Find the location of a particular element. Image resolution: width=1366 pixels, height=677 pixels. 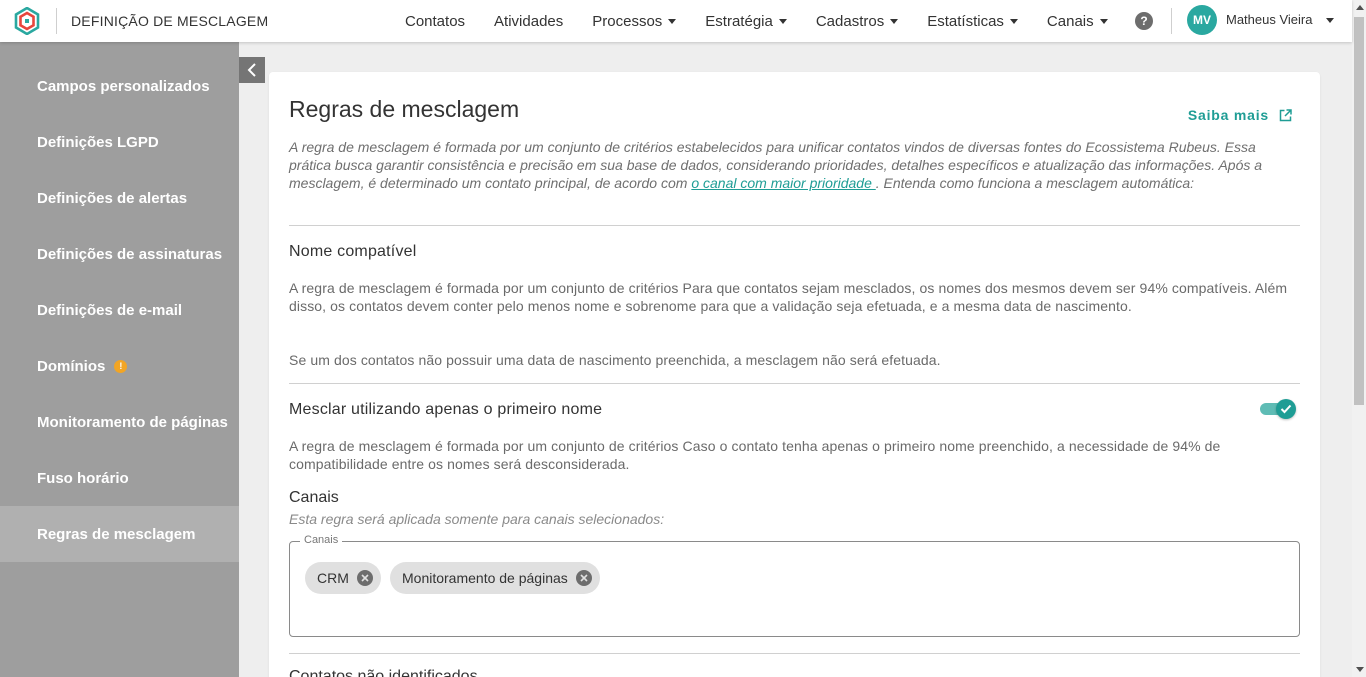

sidebar-item-definicoes-lgpd: Definições LGPD is located at coordinates (119, 142).